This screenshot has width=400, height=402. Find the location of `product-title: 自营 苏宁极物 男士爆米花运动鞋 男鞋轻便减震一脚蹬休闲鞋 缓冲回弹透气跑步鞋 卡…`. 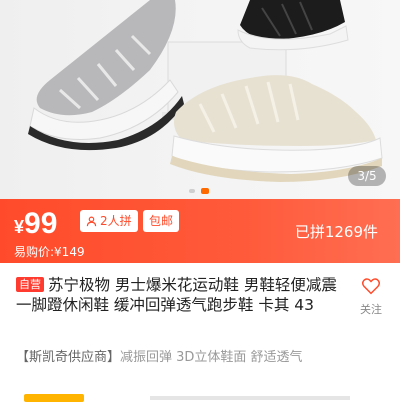

product-title: 自营 苏宁极物 男士爆米花运动鞋 男鞋轻便减震一脚蹬休闲鞋 缓冲回弹透气跑步鞋 卡… is located at coordinates (181, 295).